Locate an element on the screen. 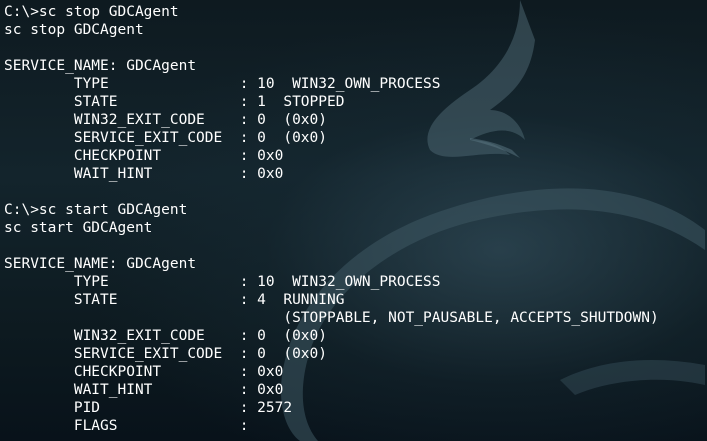 The image size is (707, 441). console-line-9: CHECKPOINT : 0x0 is located at coordinates (144, 156).